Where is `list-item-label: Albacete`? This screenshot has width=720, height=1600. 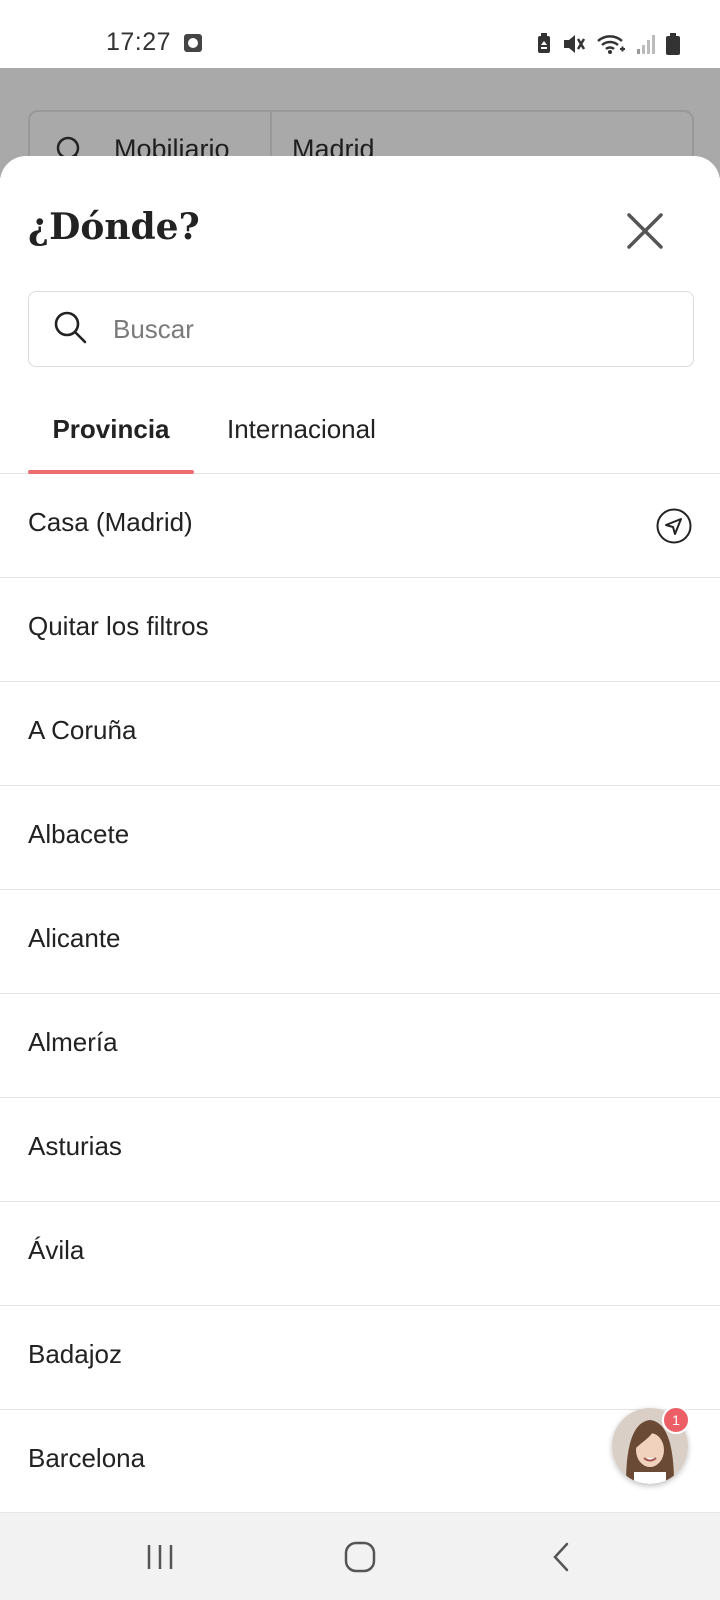
list-item-label: Albacete is located at coordinates (79, 834).